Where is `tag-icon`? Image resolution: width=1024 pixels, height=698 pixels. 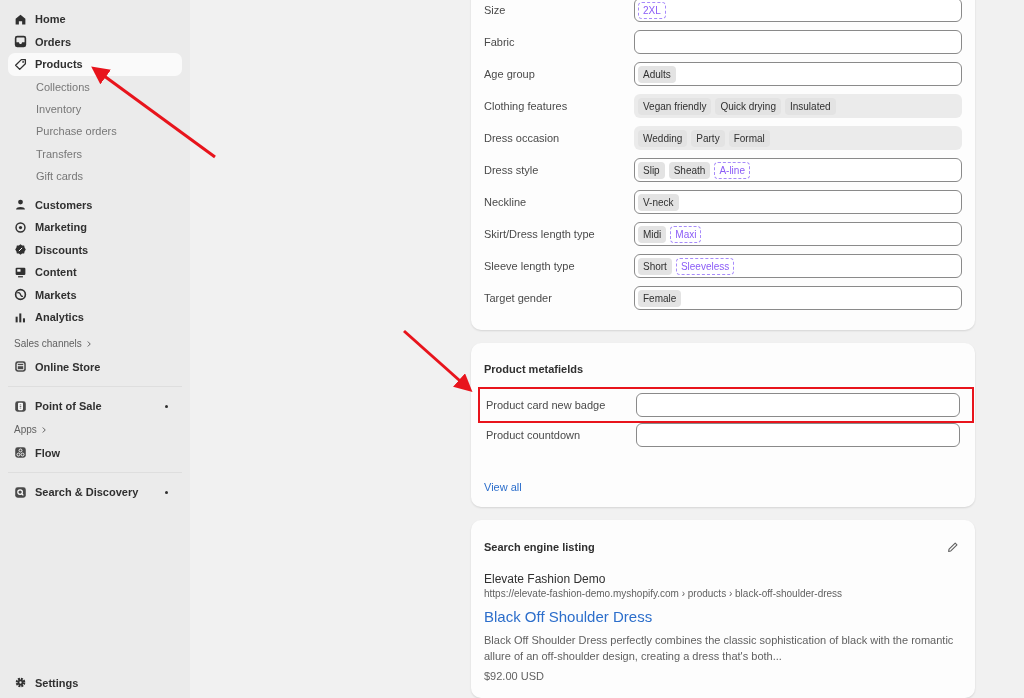
tag-icon is located at coordinates (20, 64).